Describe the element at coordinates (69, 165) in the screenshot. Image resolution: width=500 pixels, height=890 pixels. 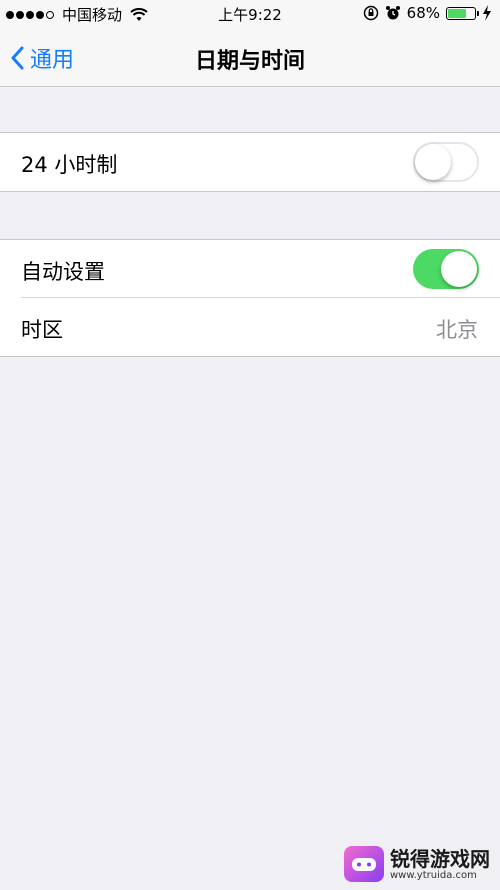
I see `hour24-label: 24 小时制` at that location.